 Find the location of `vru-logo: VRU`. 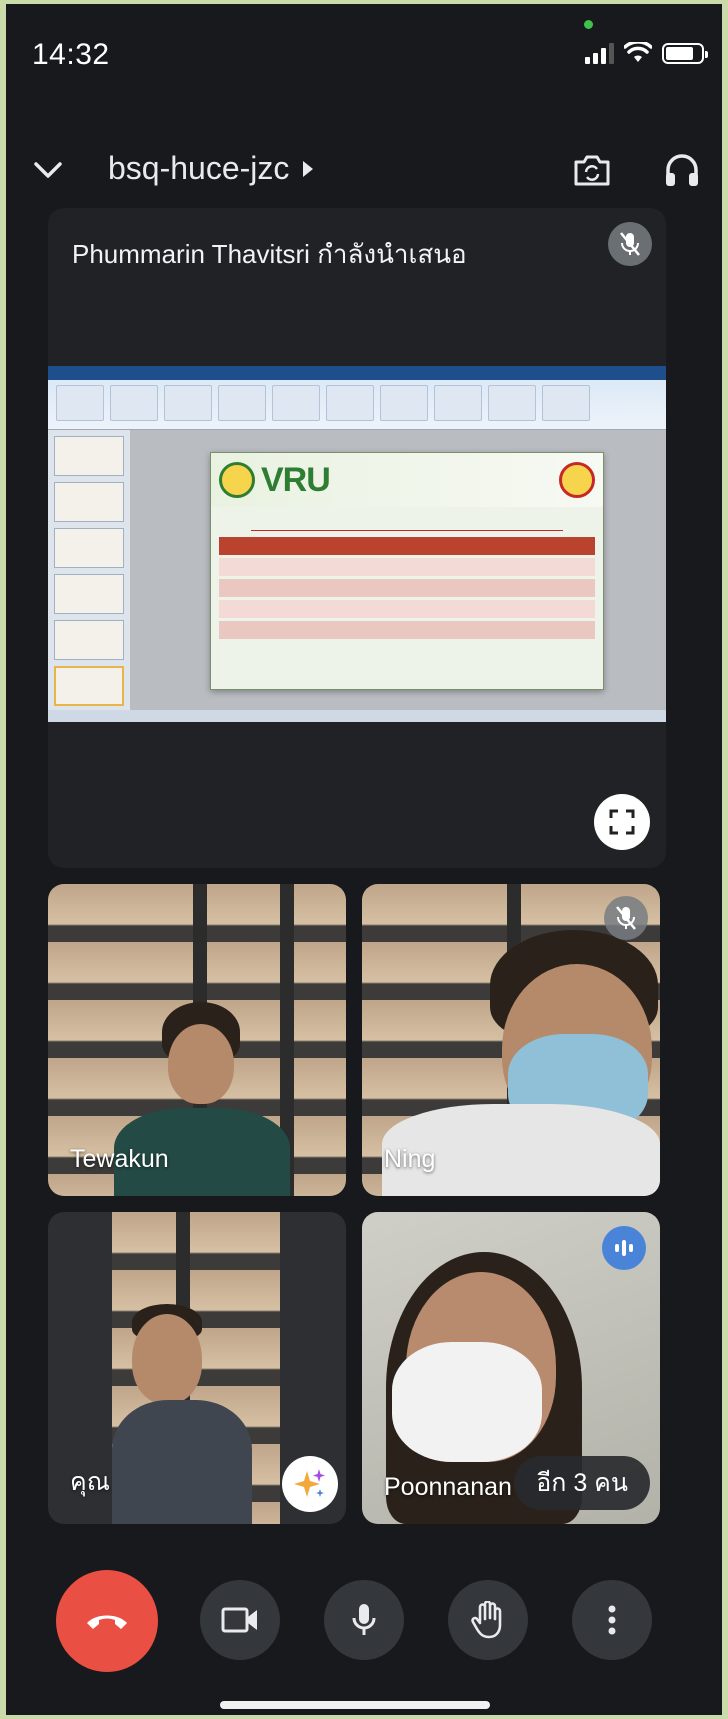

vru-logo: VRU is located at coordinates (296, 479).